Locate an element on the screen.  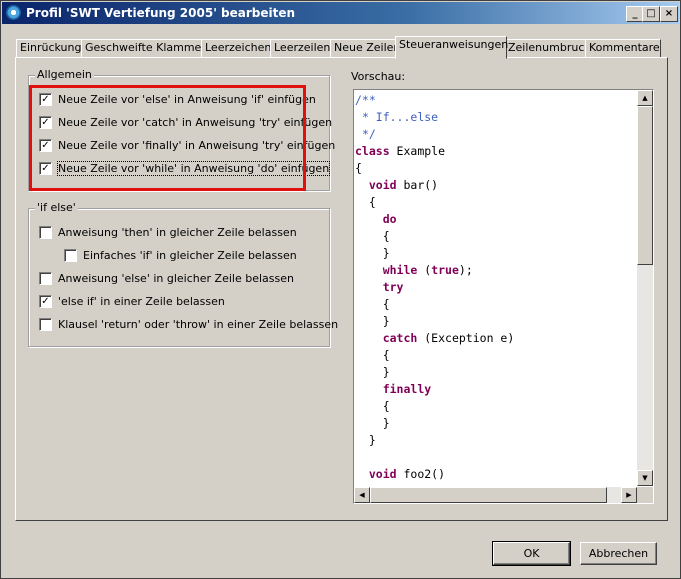
group-if-else-label: 'if else' is located at coordinates (56, 207).